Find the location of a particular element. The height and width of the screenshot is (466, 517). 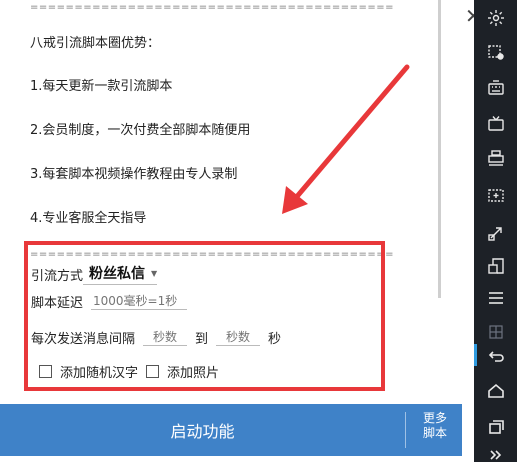

random-chars-checkbox is located at coordinates (45, 371).